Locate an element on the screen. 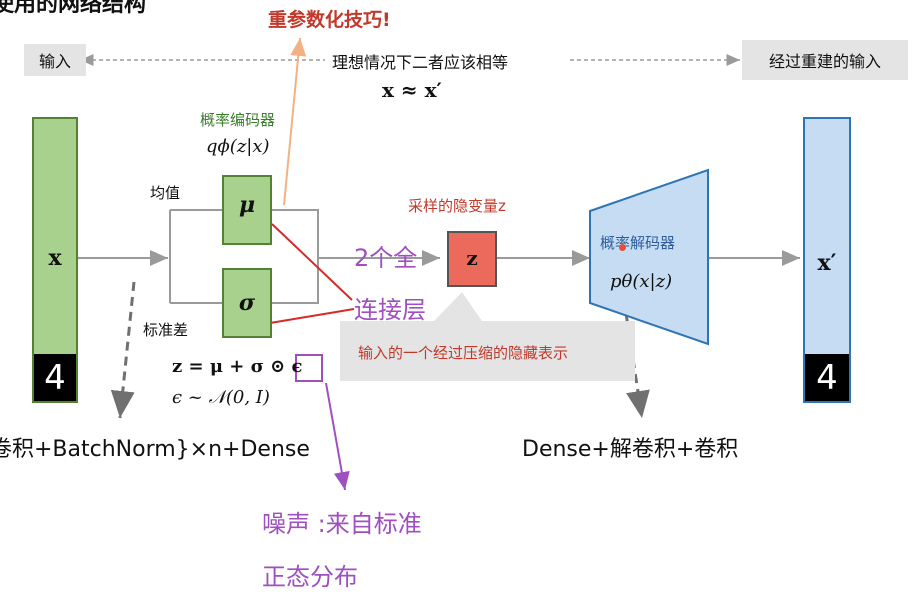  partial-title: 变使用的网络结构 is located at coordinates (73, 8).